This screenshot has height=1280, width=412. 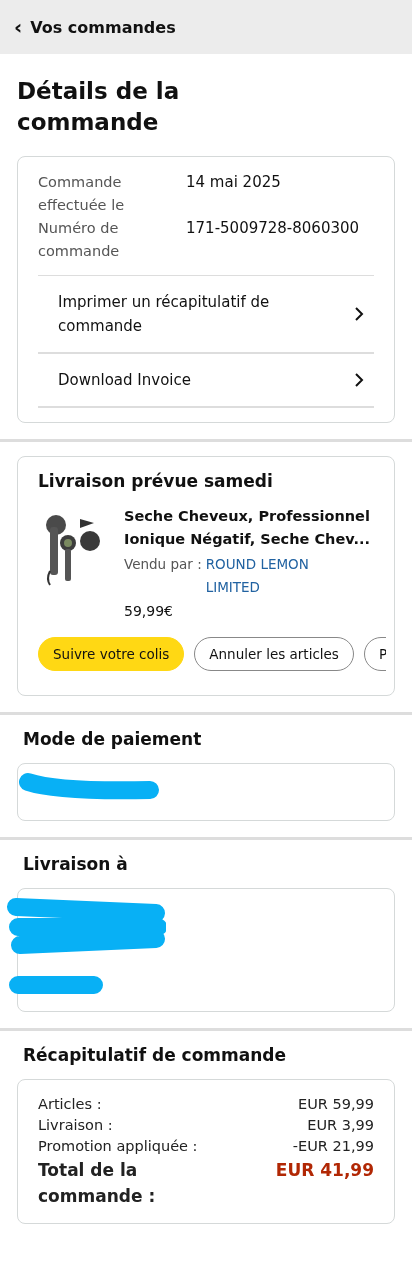 I want to click on summary-value: -EUR 21,99, so click(x=333, y=1147).